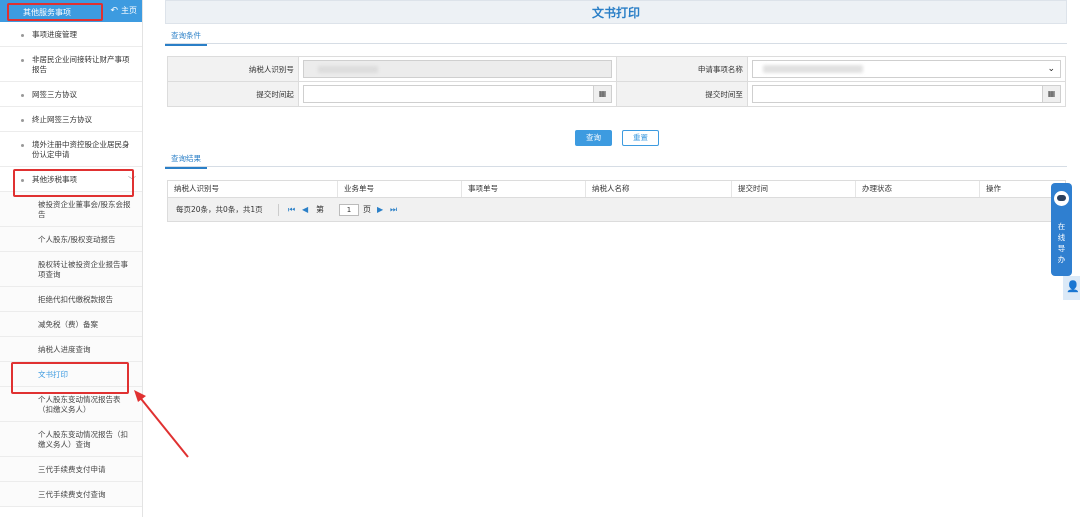 The image size is (1080, 517). I want to click on sidebar-subitem-shareholder-change: 个人股东/股权变动报告, so click(71, 239).